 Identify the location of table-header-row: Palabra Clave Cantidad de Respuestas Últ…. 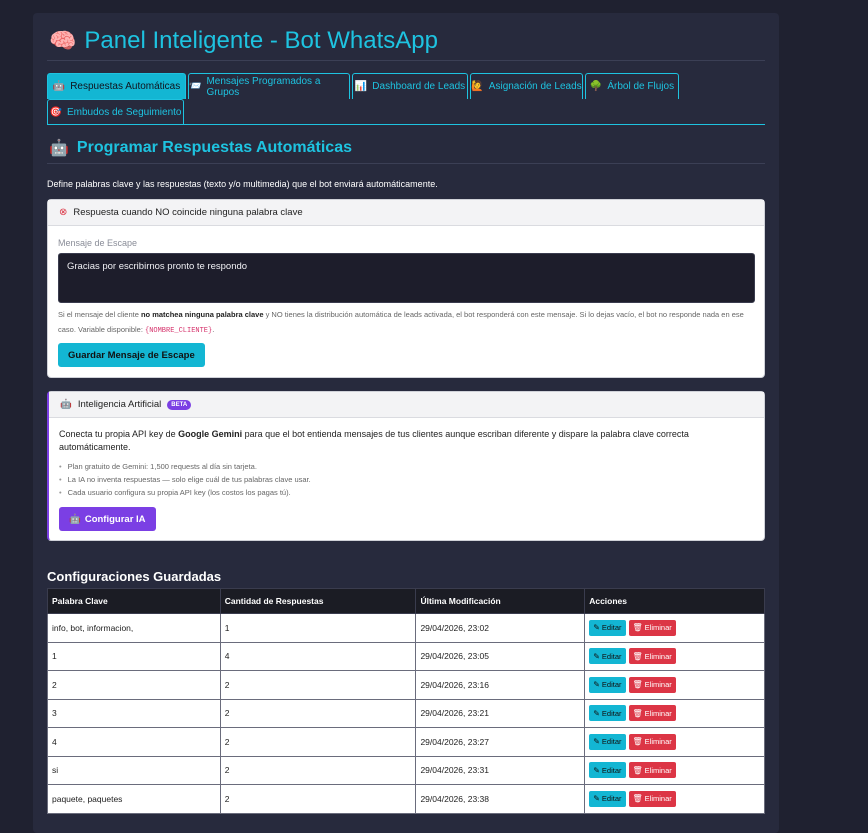
(406, 601).